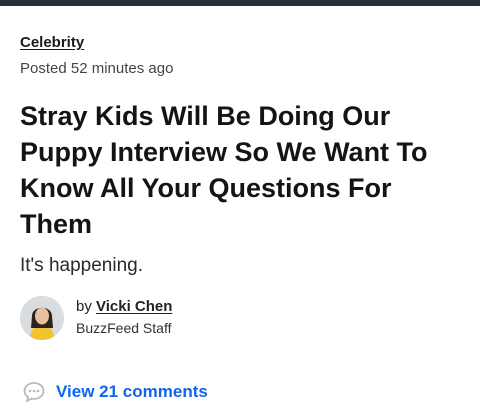 Image resolution: width=480 pixels, height=415 pixels. I want to click on view-comments-button: View 21 comments, so click(115, 392).